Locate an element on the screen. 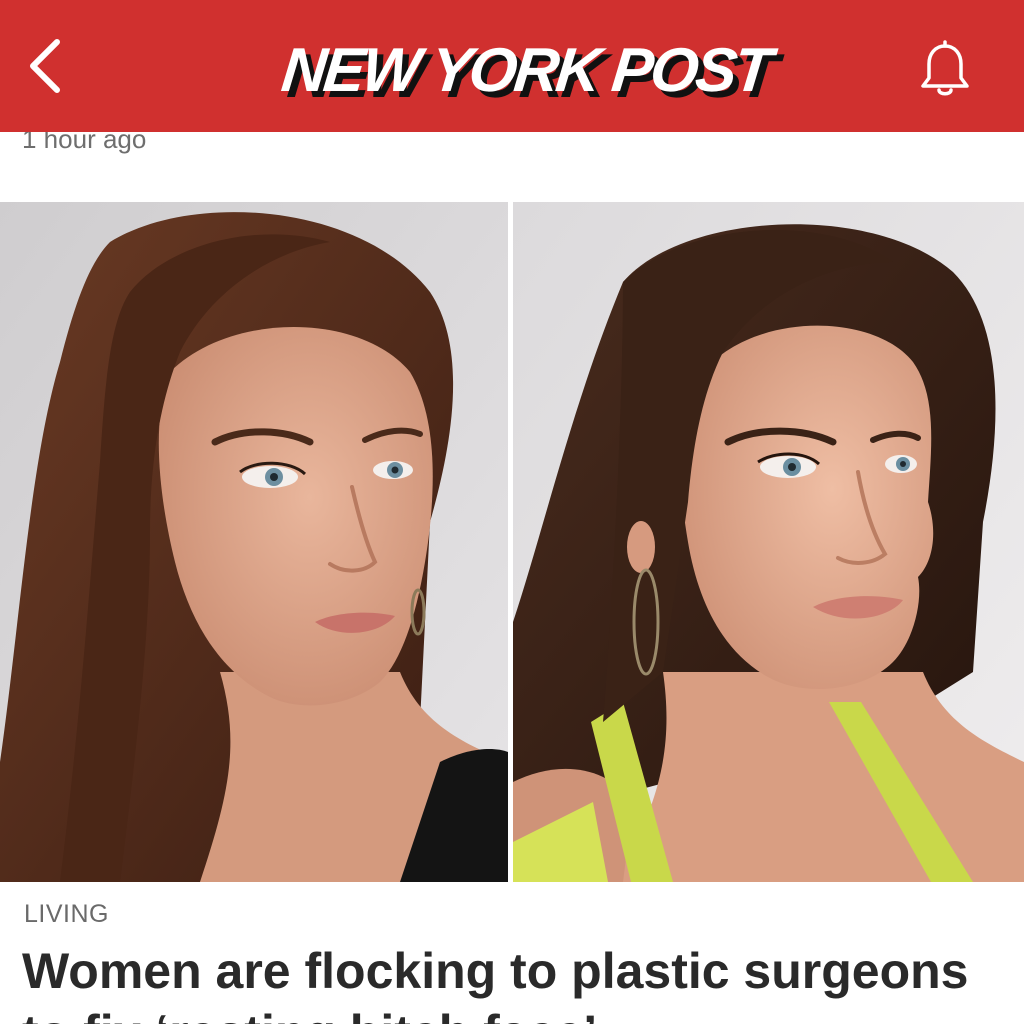 The height and width of the screenshot is (1024, 1024). timestamp-row: 1 hour ago is located at coordinates (512, 165).